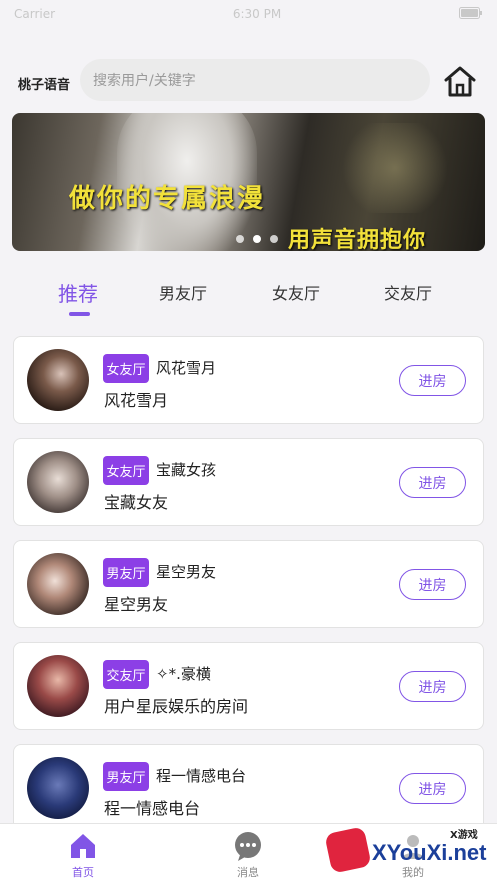 The width and height of the screenshot is (497, 883). Describe the element at coordinates (248, 872) in the screenshot. I see `nav-messages-label: 消息` at that location.